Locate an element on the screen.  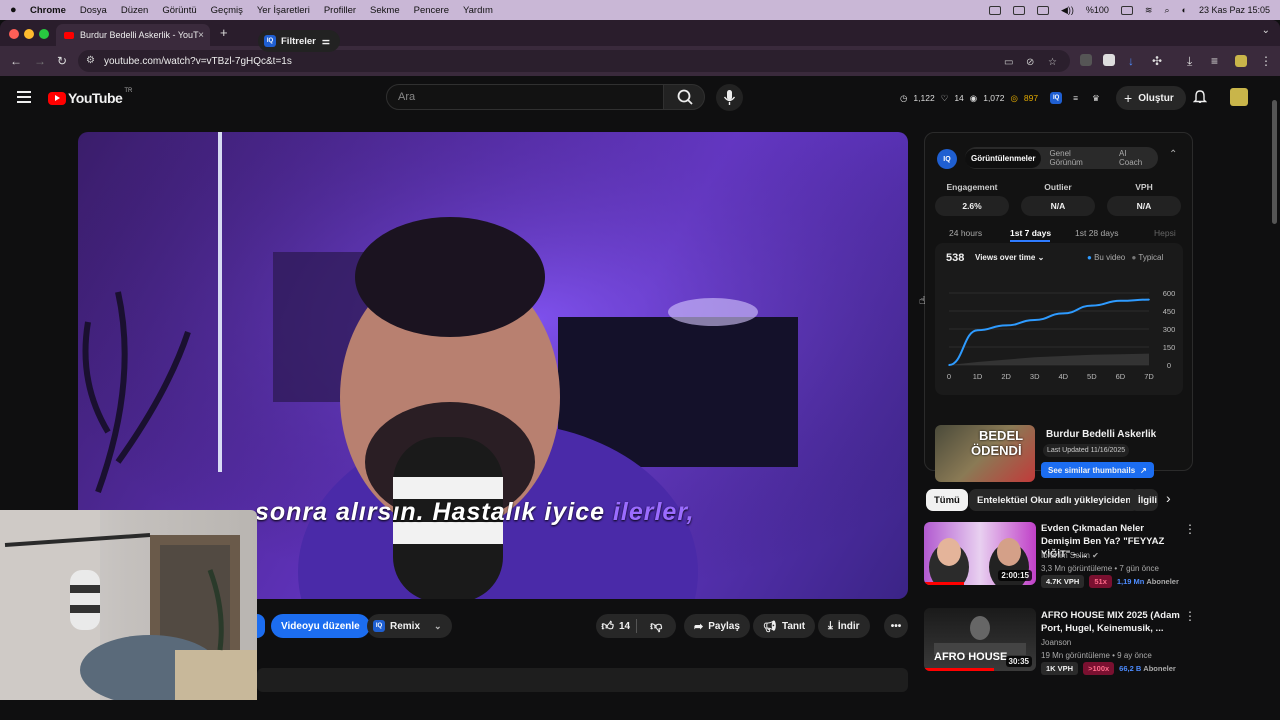
filters-button: IQ Filtreler ⚌ is located at coordinates (299, 41).